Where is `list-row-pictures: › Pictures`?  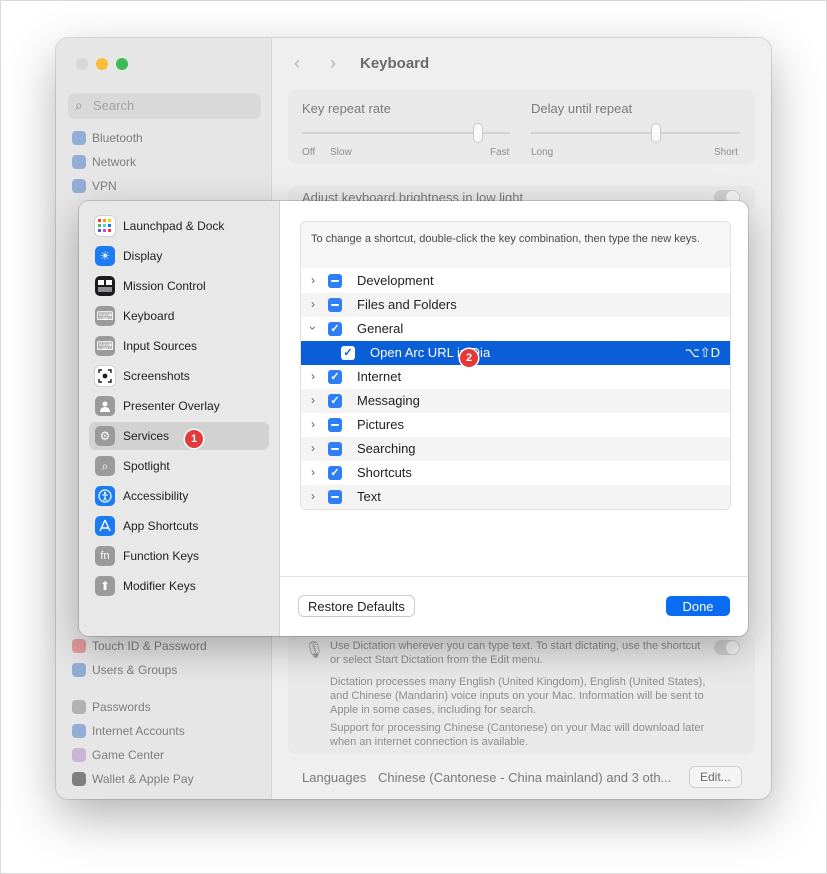
list-row-pictures: › Pictures is located at coordinates (515, 425).